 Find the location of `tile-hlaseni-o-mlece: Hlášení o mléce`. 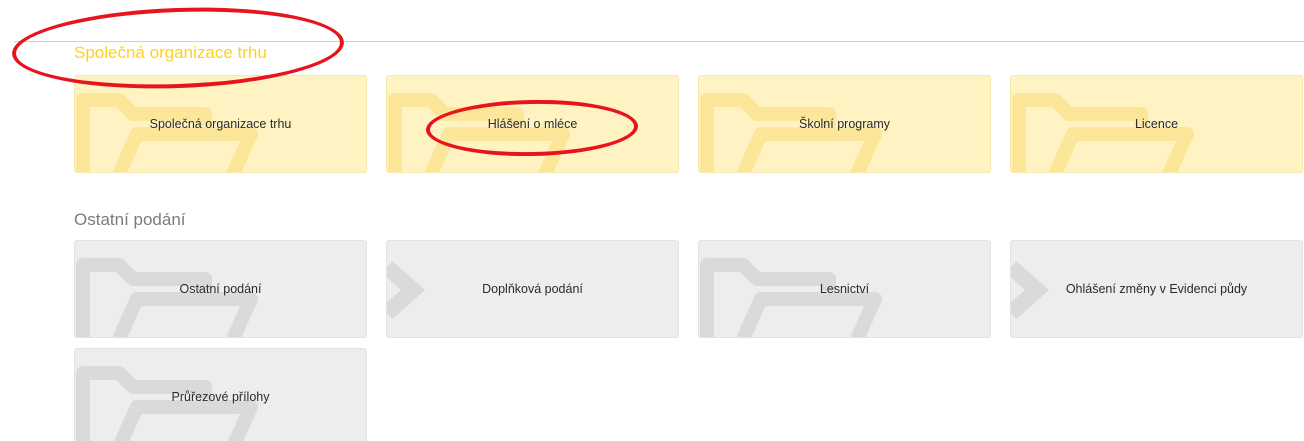

tile-hlaseni-o-mlece: Hlášení o mléce is located at coordinates (532, 124).